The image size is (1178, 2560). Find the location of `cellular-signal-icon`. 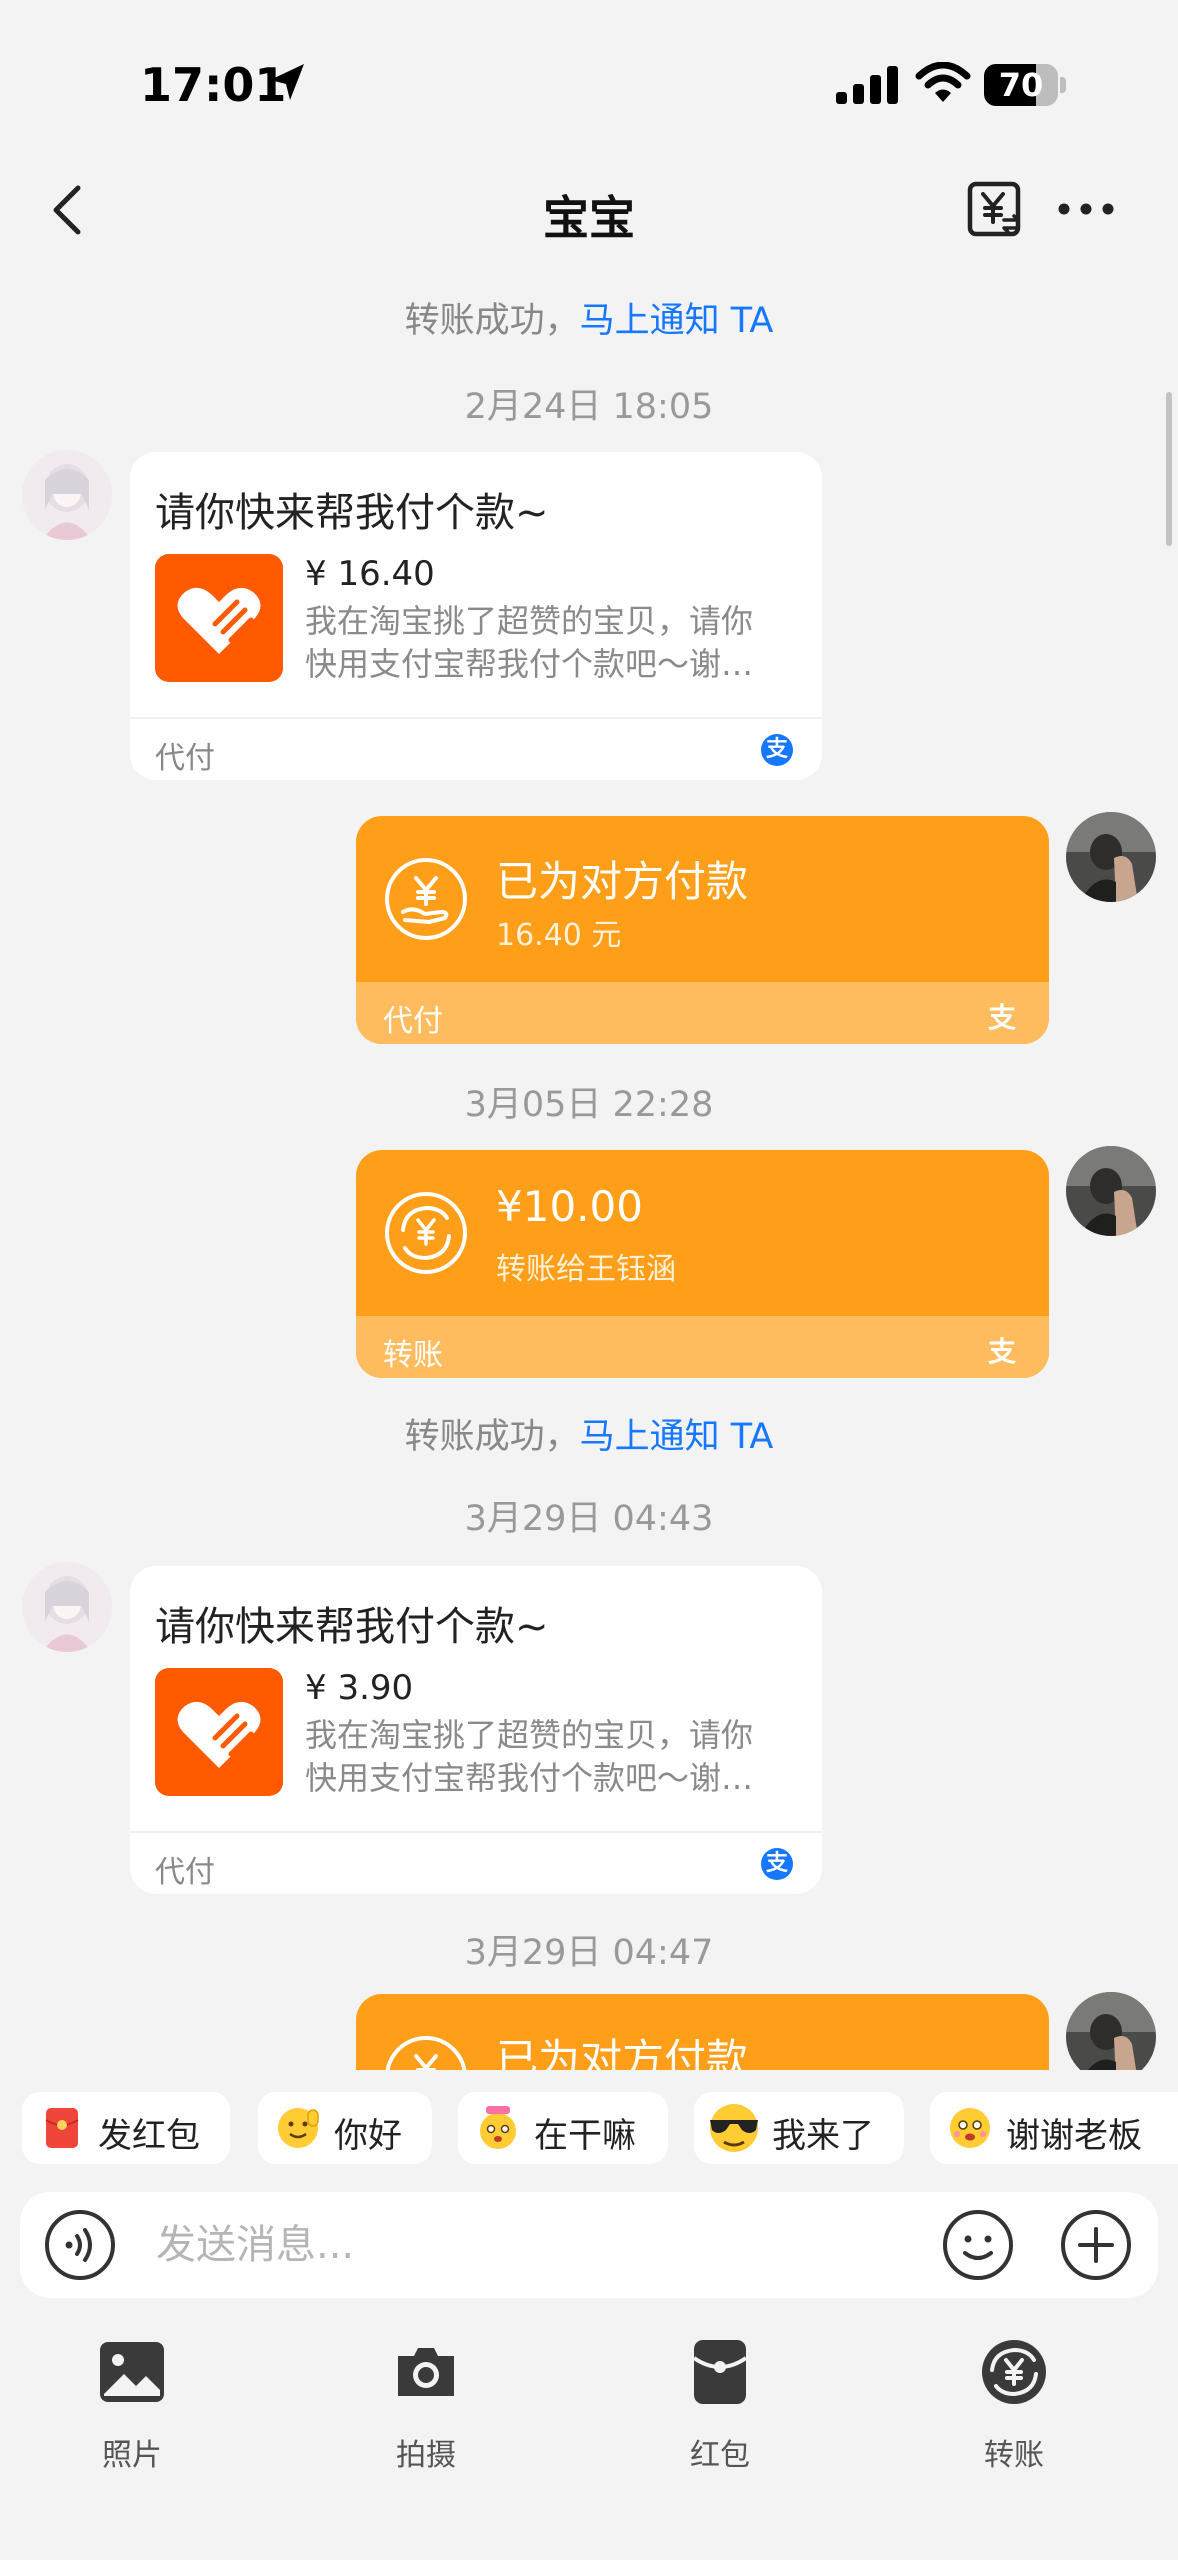

cellular-signal-icon is located at coordinates (867, 85).